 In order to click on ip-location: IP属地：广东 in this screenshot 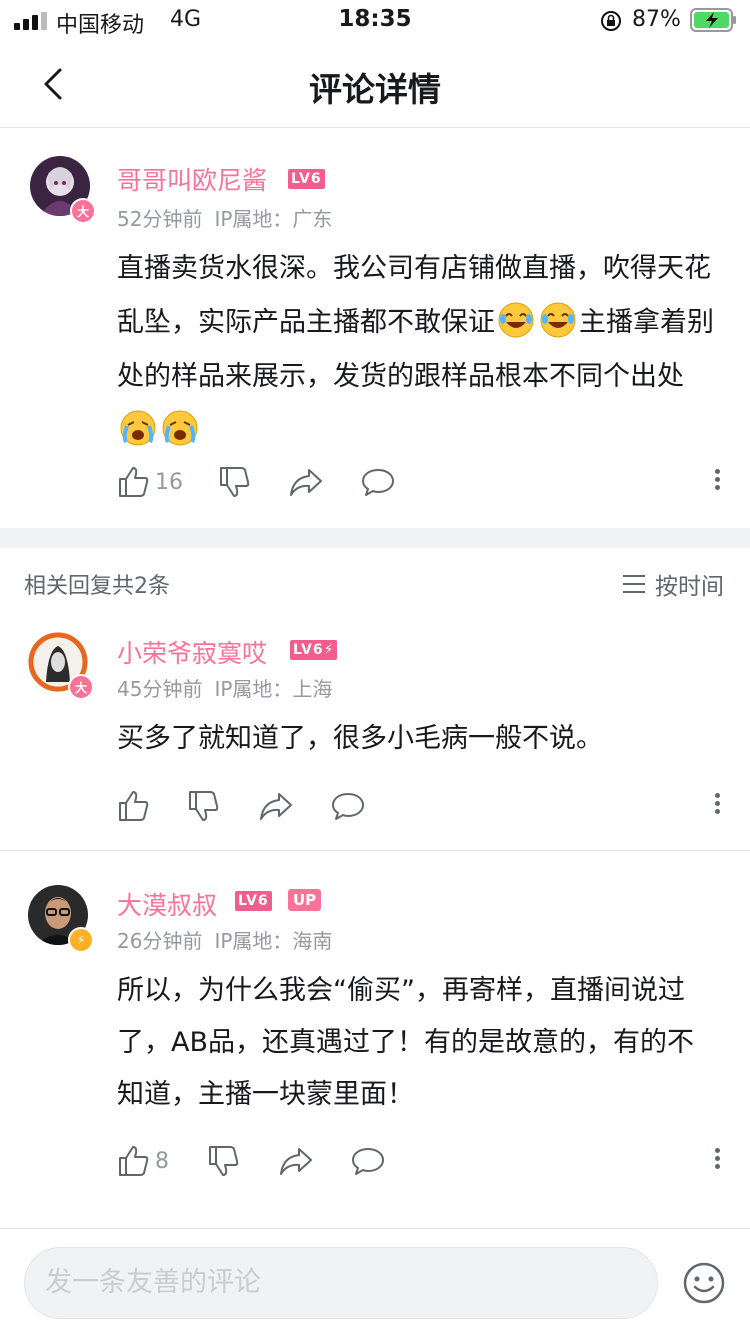, I will do `click(273, 219)`.